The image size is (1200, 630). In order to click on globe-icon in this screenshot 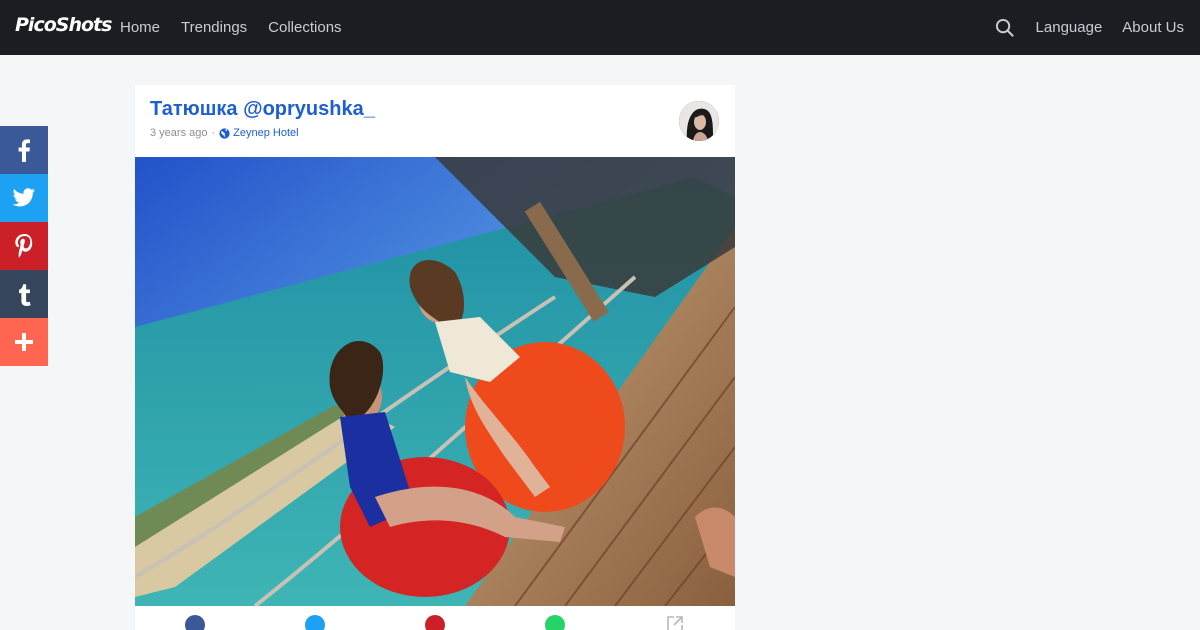, I will do `click(224, 133)`.